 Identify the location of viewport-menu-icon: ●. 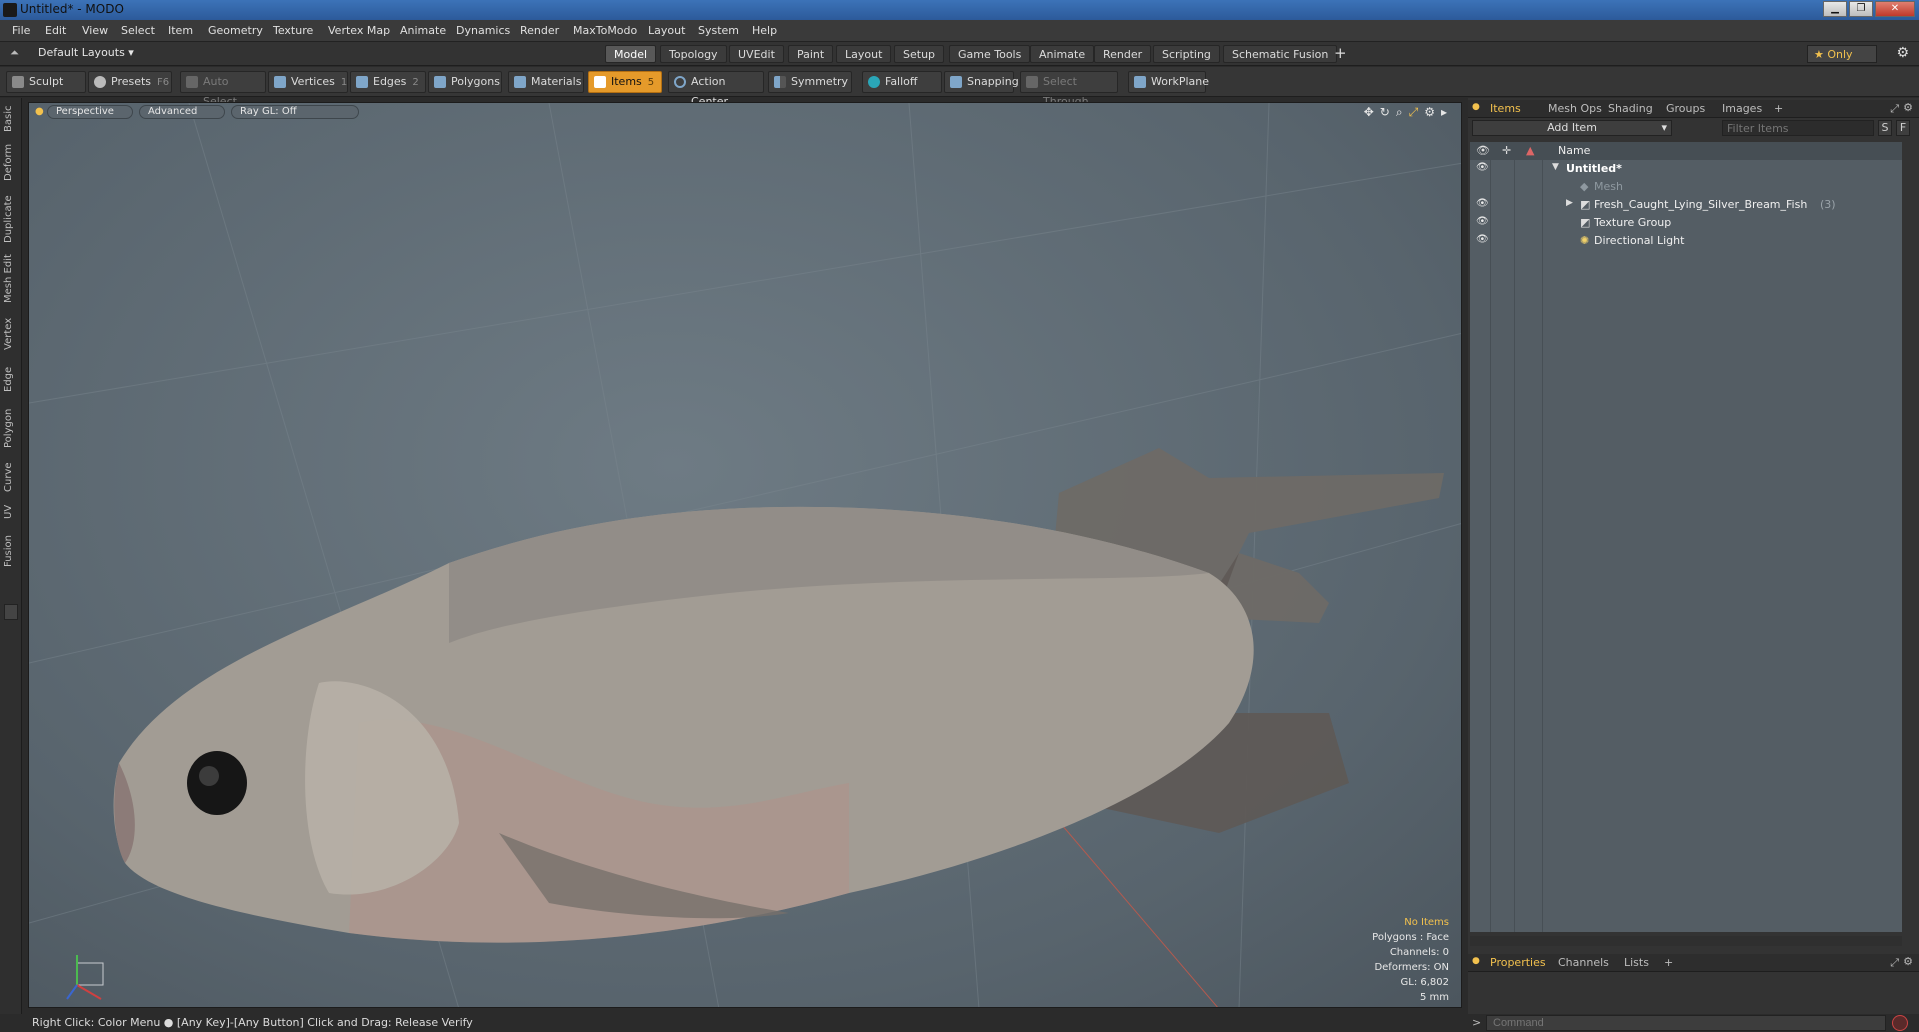
(39, 111).